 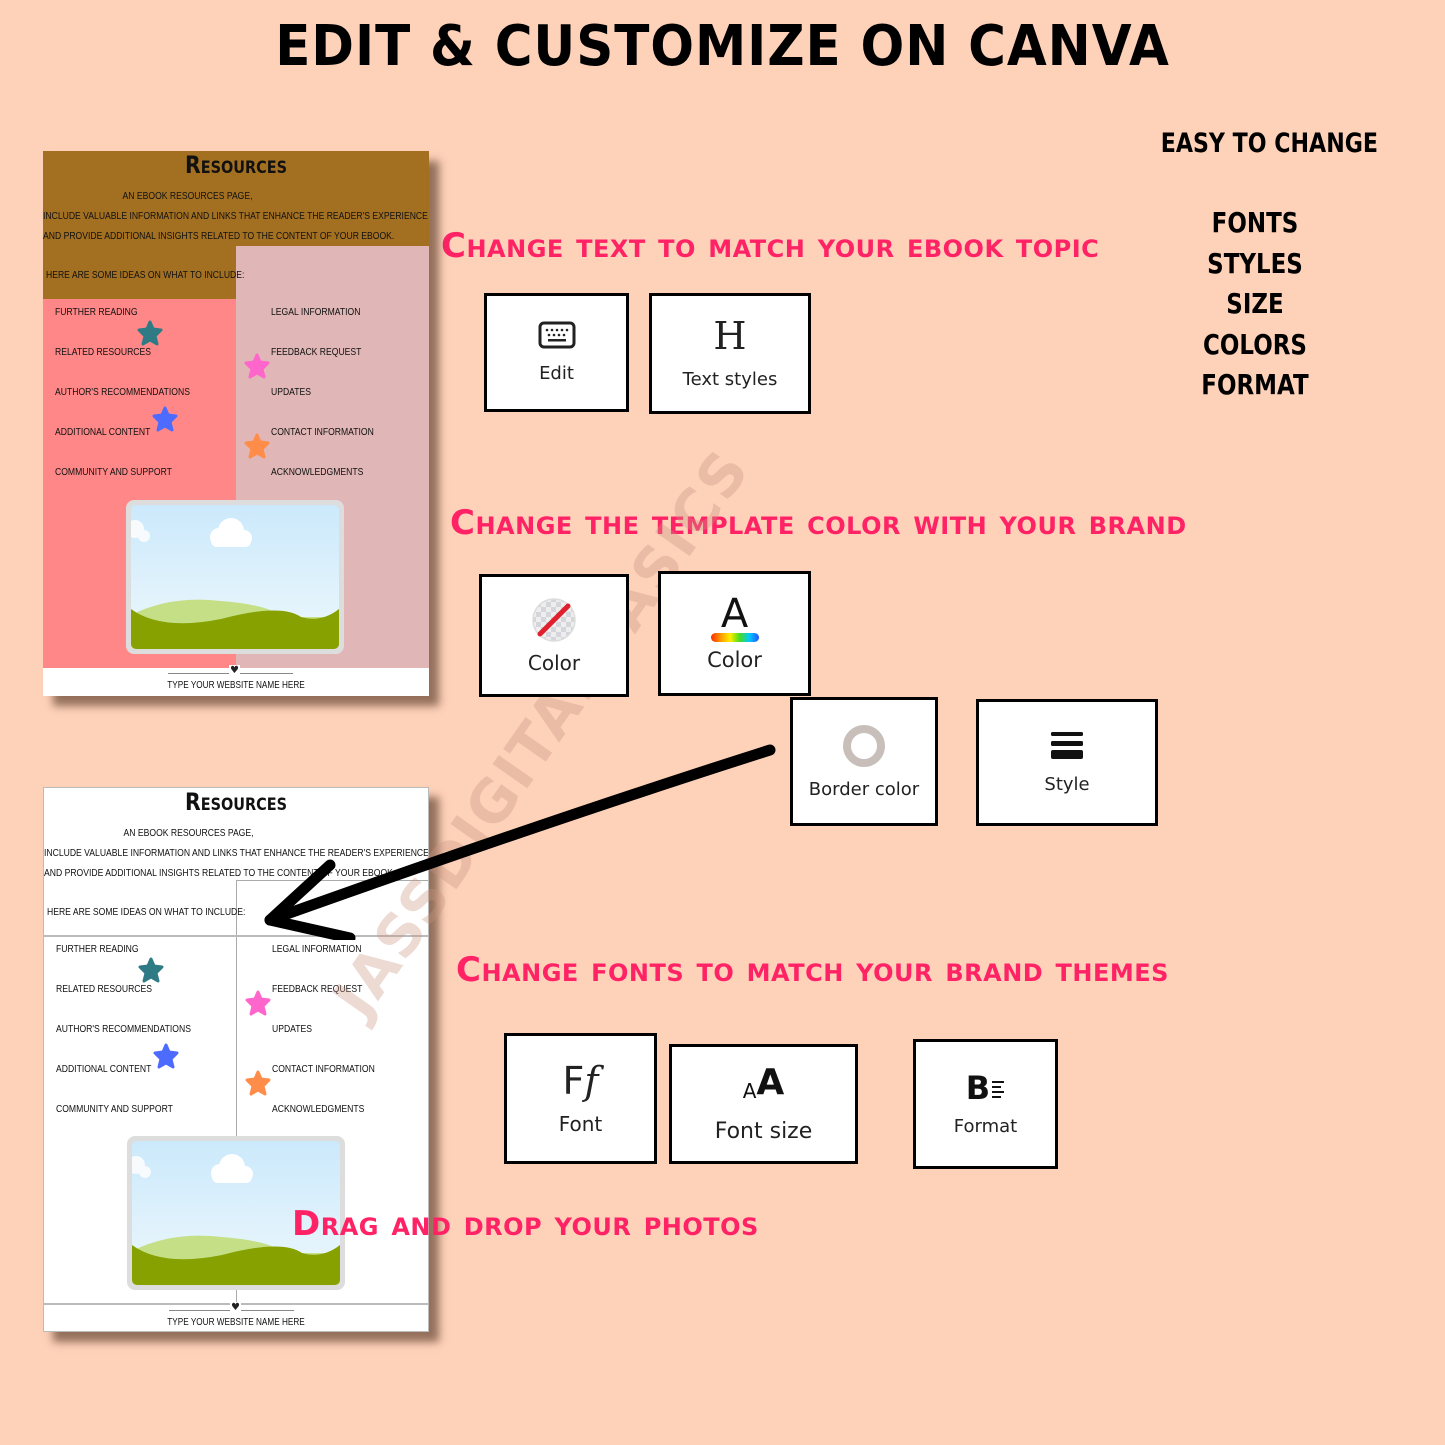 What do you see at coordinates (1255, 303) in the screenshot?
I see `easy-item-size: SIZE` at bounding box center [1255, 303].